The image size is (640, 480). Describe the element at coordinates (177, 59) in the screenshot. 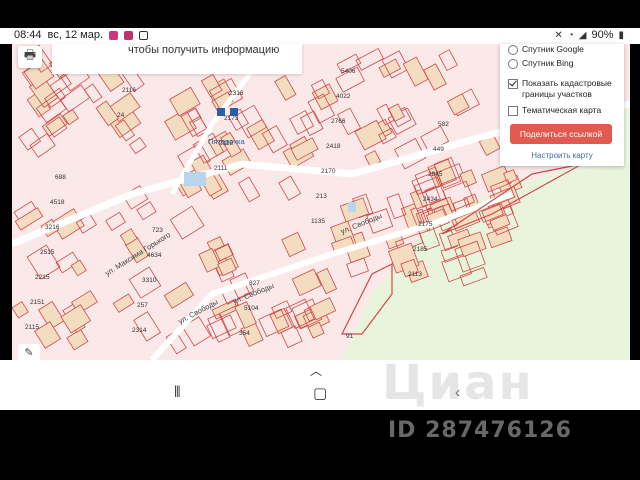

I see `info-banner: чтобы получить информацию` at that location.